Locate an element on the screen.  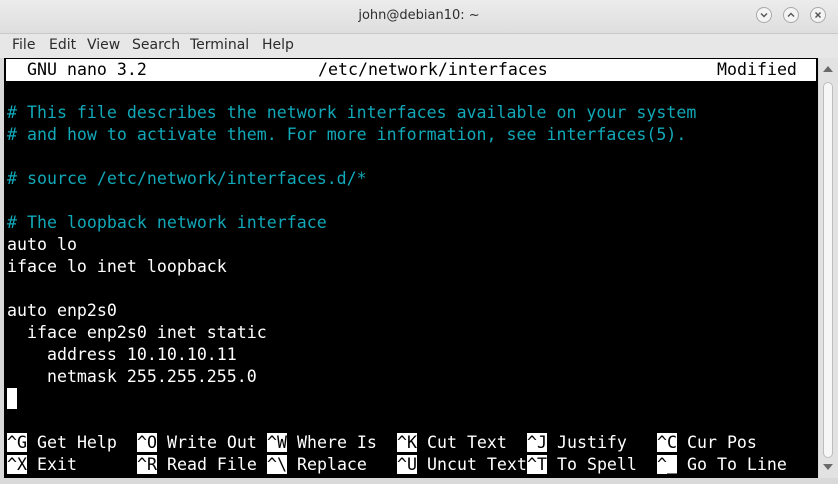
scroll-up-arrow-icon is located at coordinates (828, 69).